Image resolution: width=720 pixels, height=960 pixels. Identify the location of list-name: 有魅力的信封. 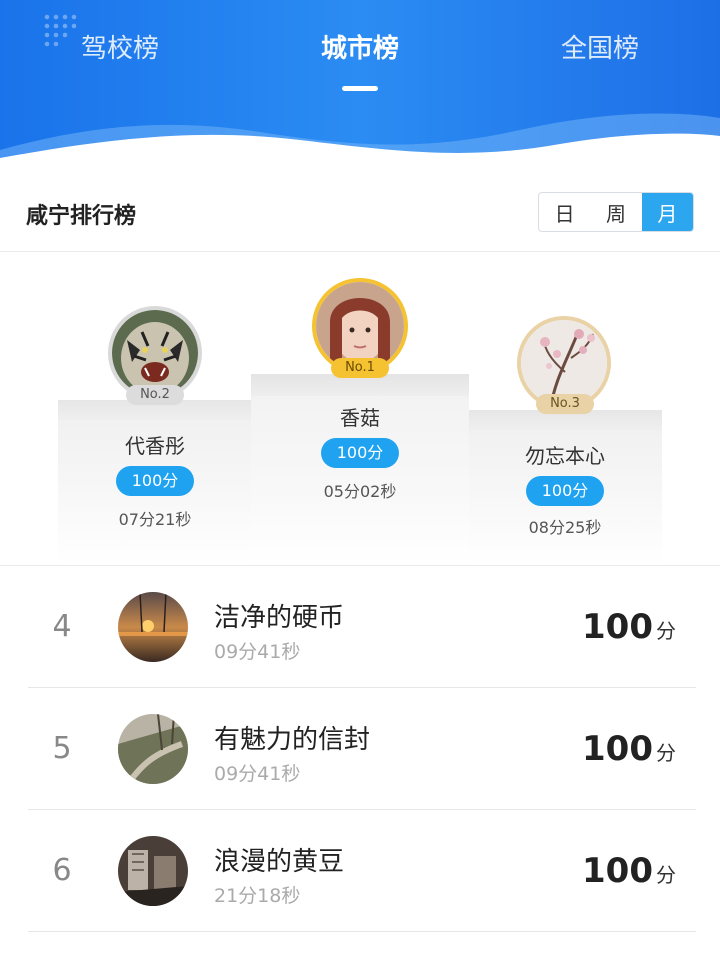
(292, 740).